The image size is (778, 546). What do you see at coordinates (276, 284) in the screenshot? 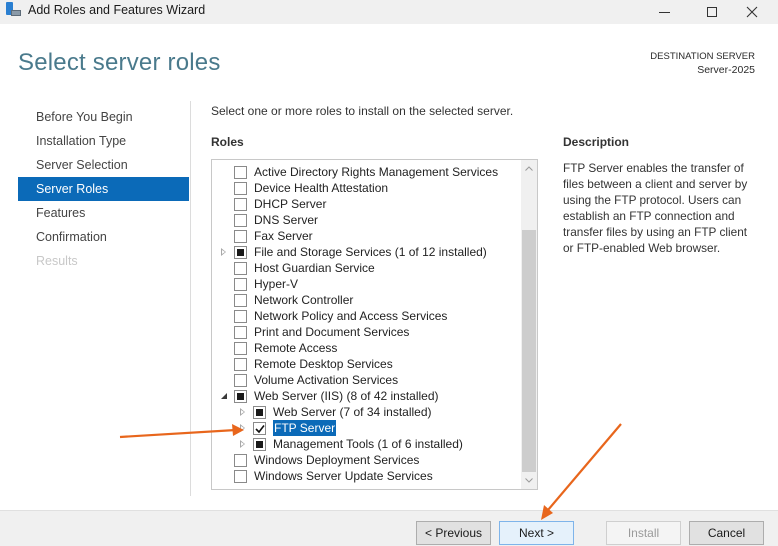
I see `role-label: Hyper-V` at bounding box center [276, 284].